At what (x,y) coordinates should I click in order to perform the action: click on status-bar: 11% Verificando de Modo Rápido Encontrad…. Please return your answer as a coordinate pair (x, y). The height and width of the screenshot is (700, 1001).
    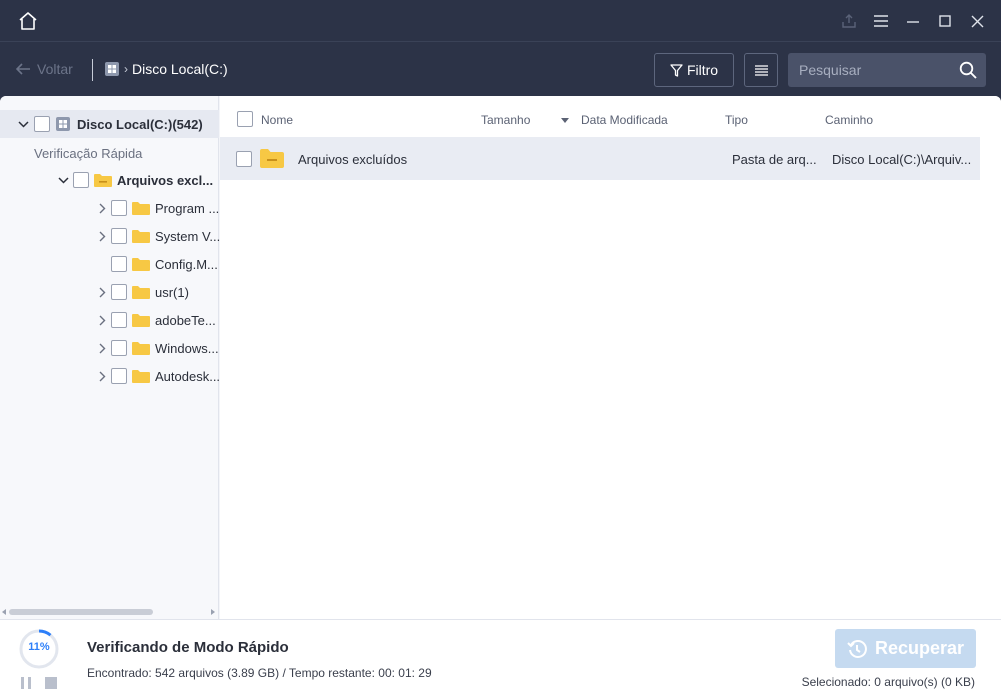
    Looking at the image, I should click on (500, 659).